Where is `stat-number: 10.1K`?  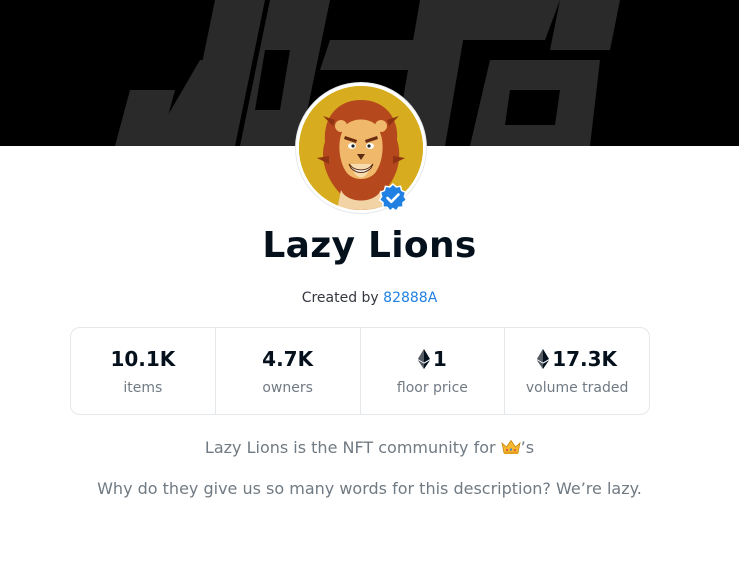
stat-number: 10.1K is located at coordinates (143, 359).